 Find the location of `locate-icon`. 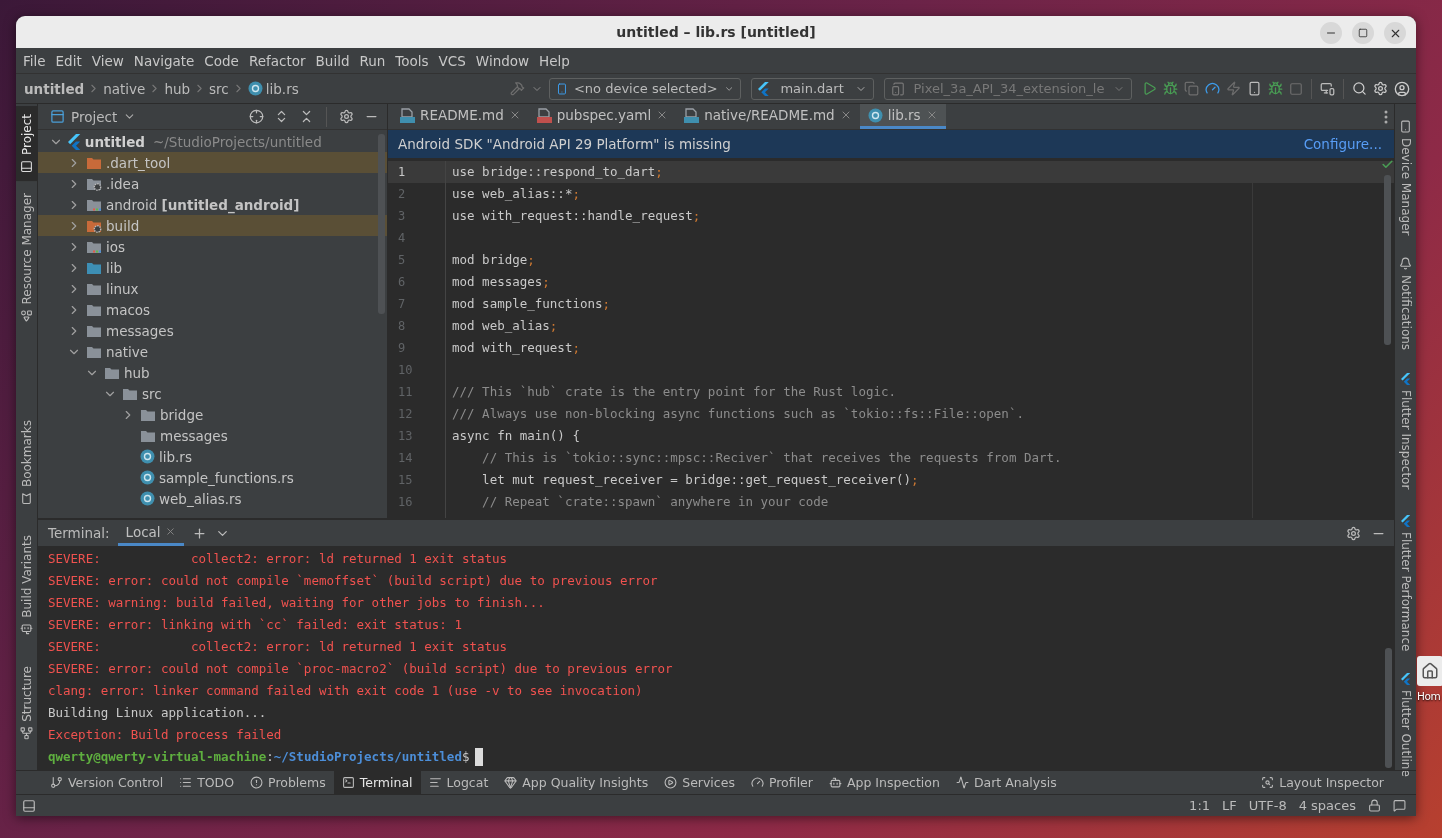

locate-icon is located at coordinates (256, 116).